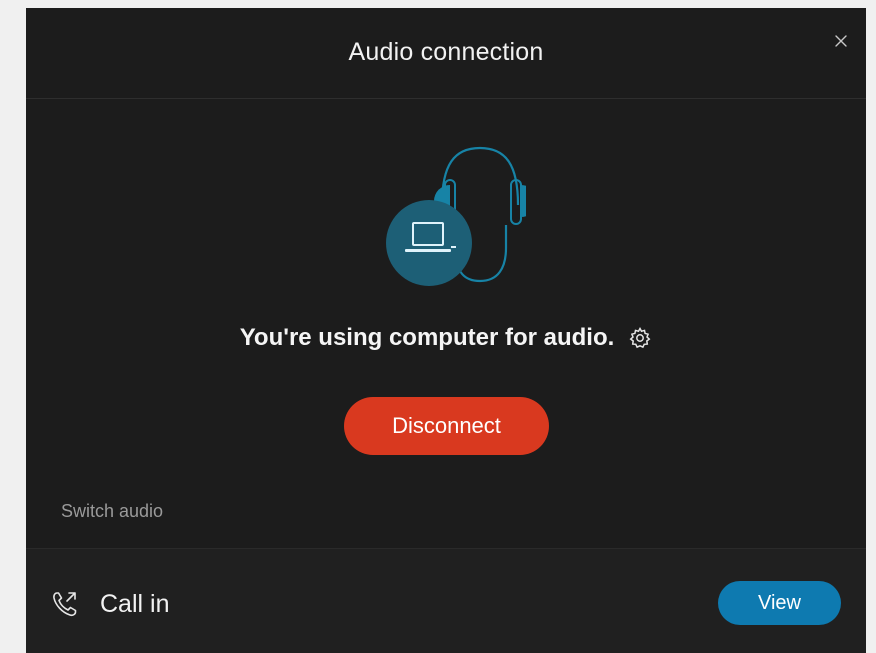 The height and width of the screenshot is (653, 876). What do you see at coordinates (135, 603) in the screenshot?
I see `call-in-label: Call in` at bounding box center [135, 603].